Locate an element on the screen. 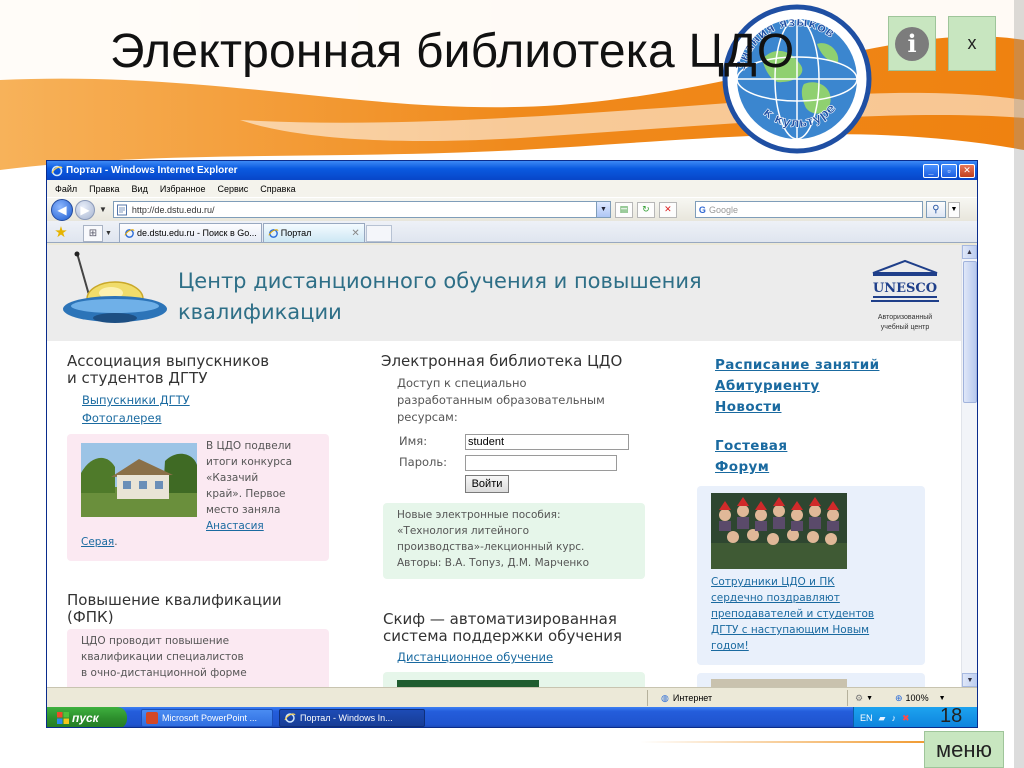 The width and height of the screenshot is (1024, 768). vertical-scrollbar: ▲ ▼ is located at coordinates (969, 466).